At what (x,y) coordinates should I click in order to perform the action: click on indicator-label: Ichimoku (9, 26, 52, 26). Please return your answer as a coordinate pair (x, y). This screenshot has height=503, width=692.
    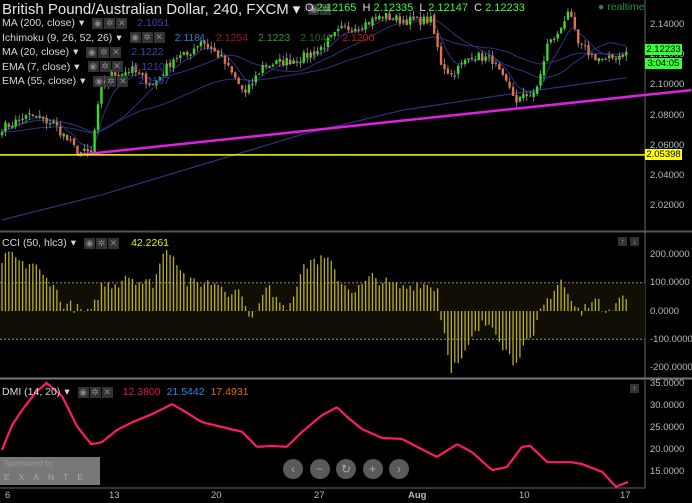
    Looking at the image, I should click on (57, 38).